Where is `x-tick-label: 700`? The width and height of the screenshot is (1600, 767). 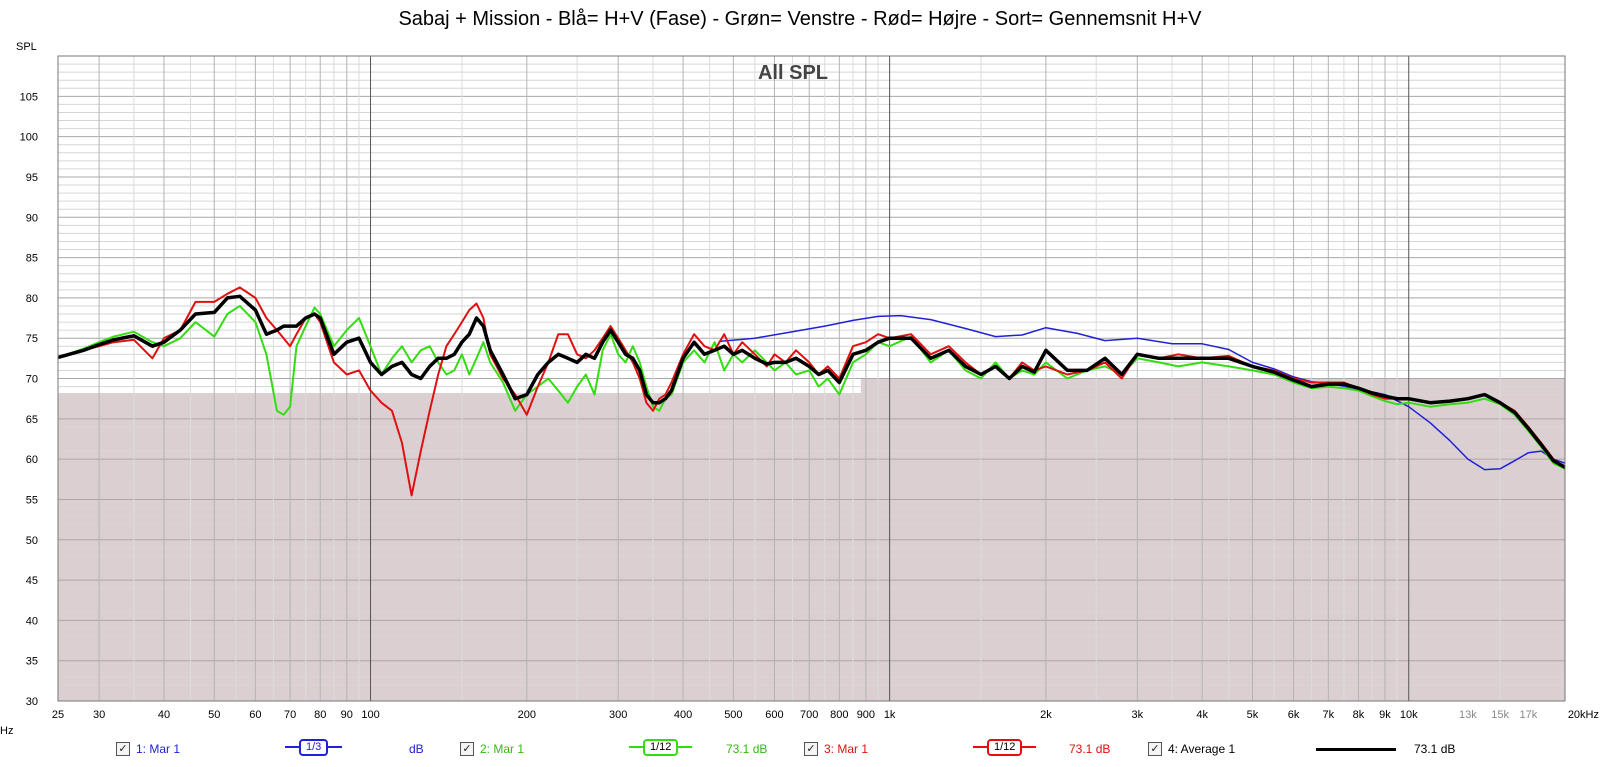 x-tick-label: 700 is located at coordinates (809, 715).